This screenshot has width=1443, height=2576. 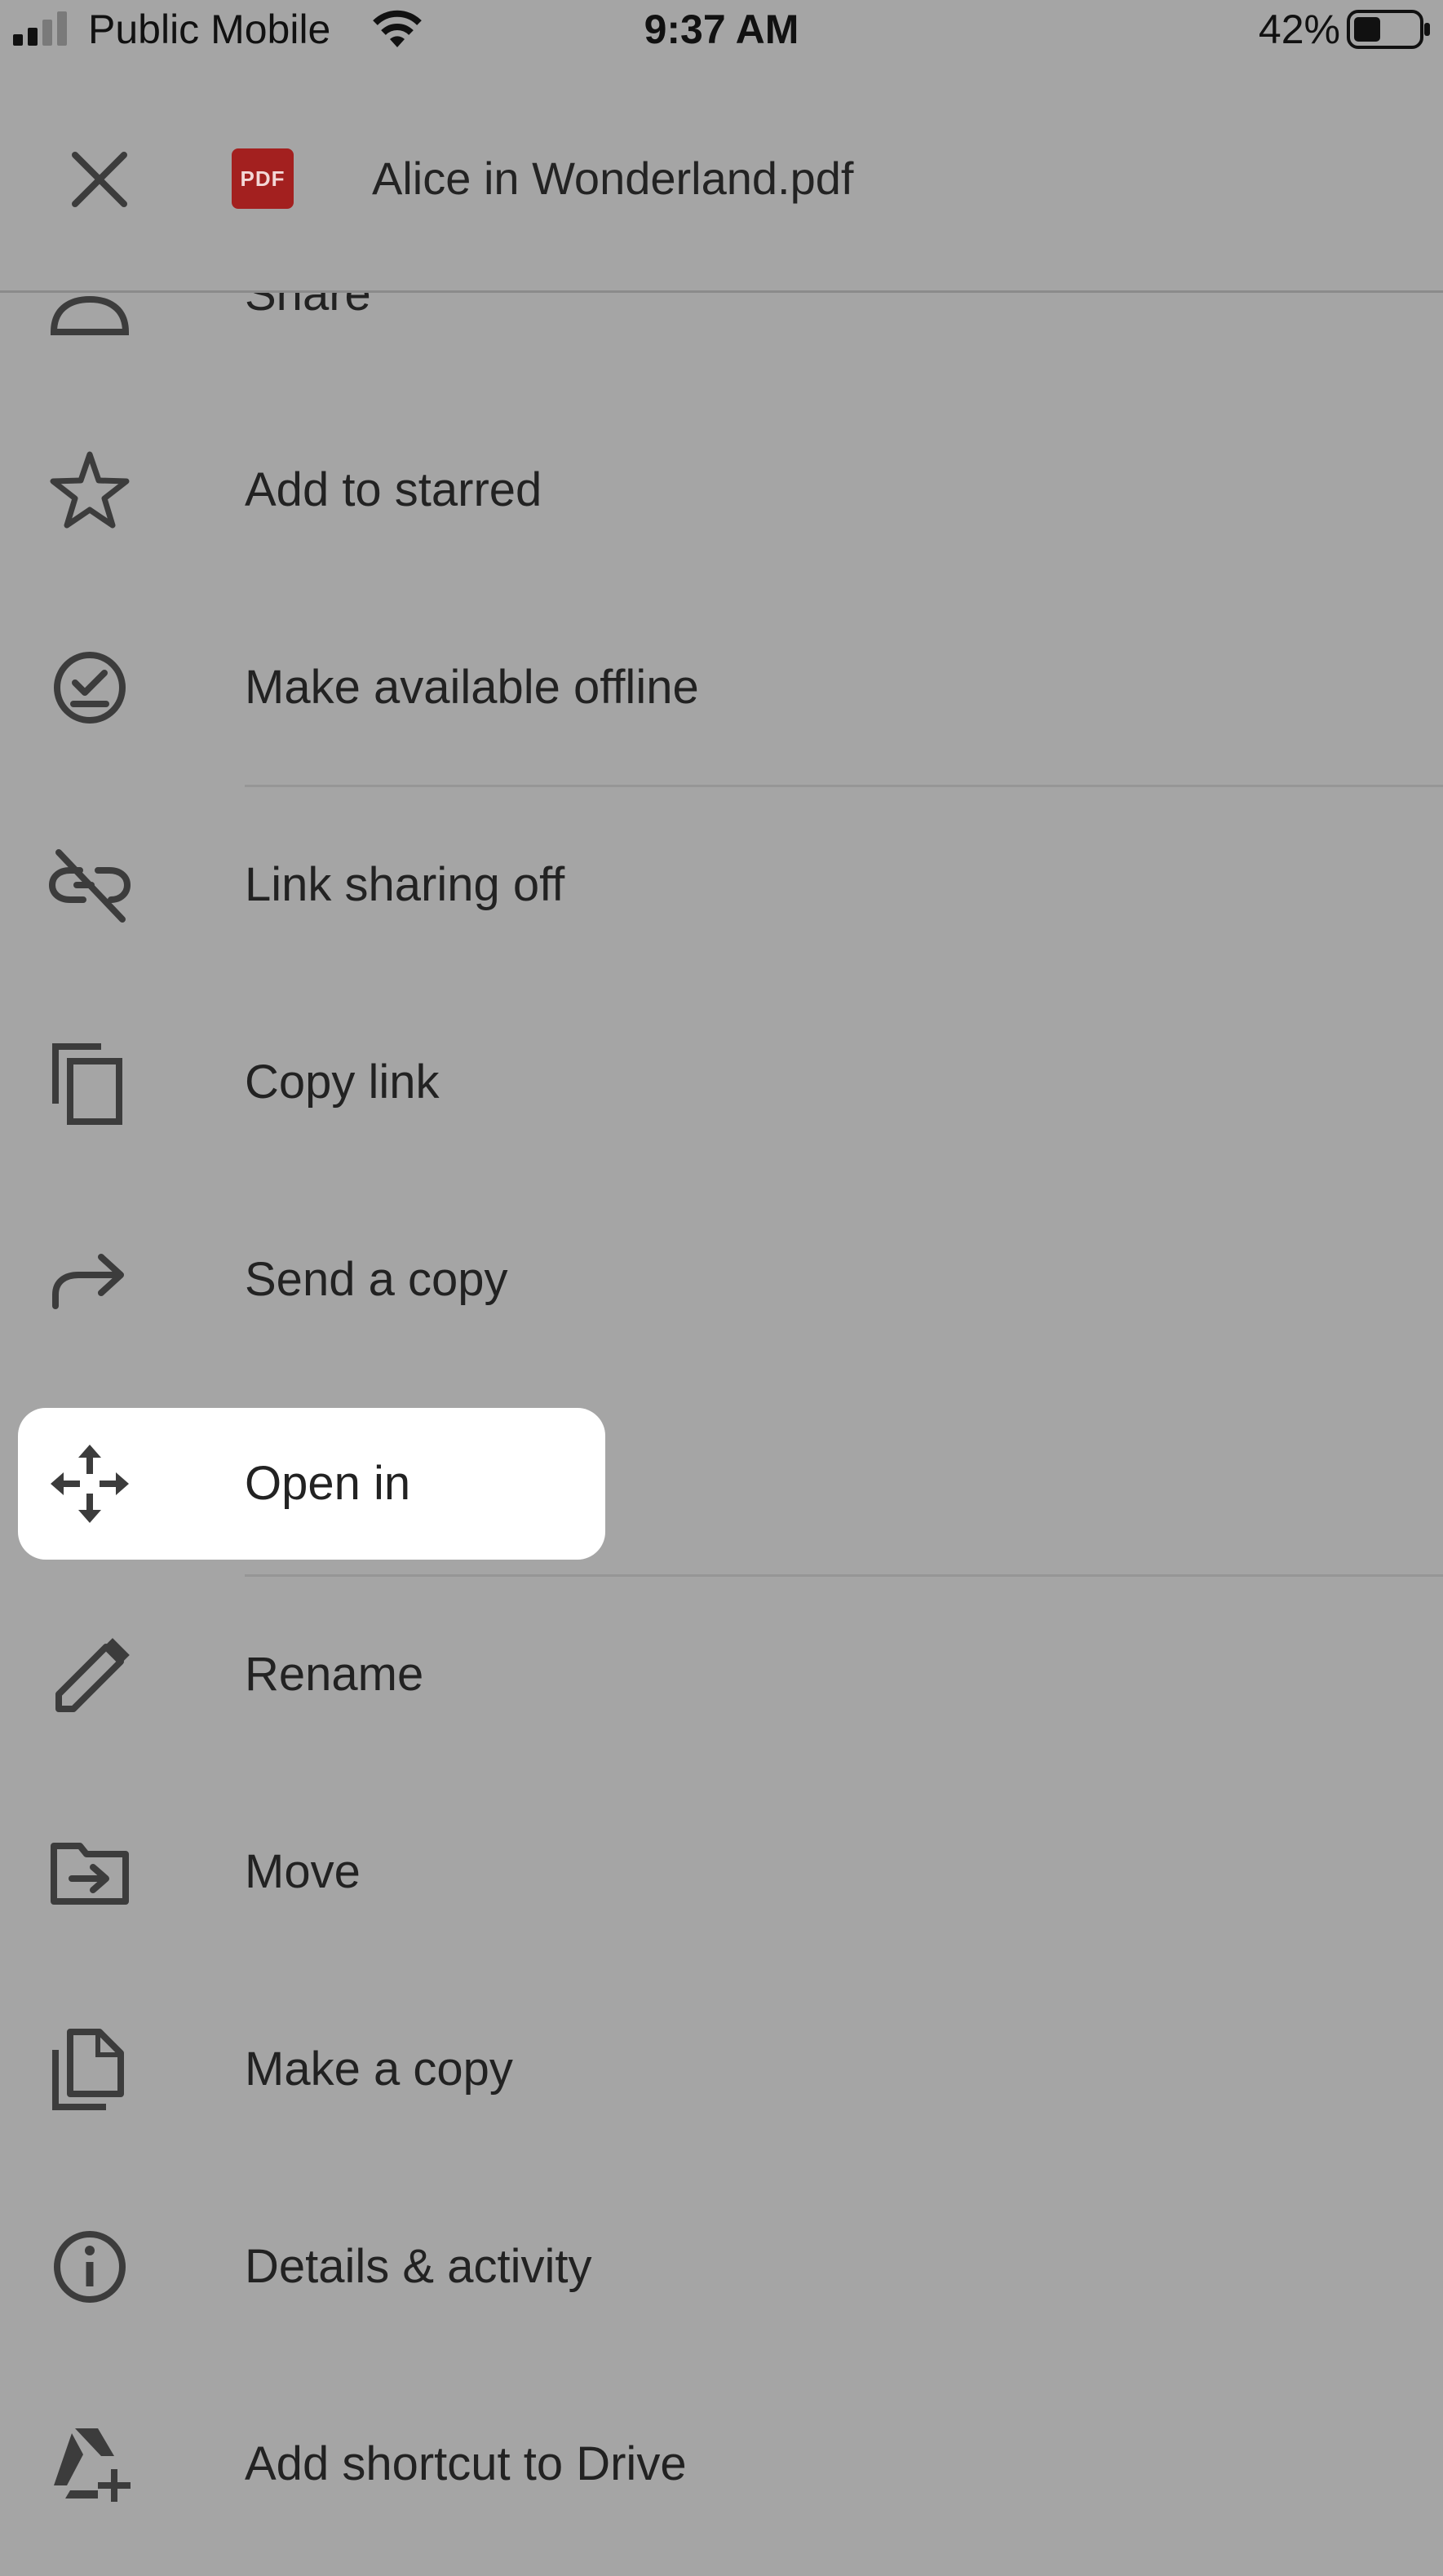 I want to click on menu-item-label: Rename, so click(x=334, y=1674).